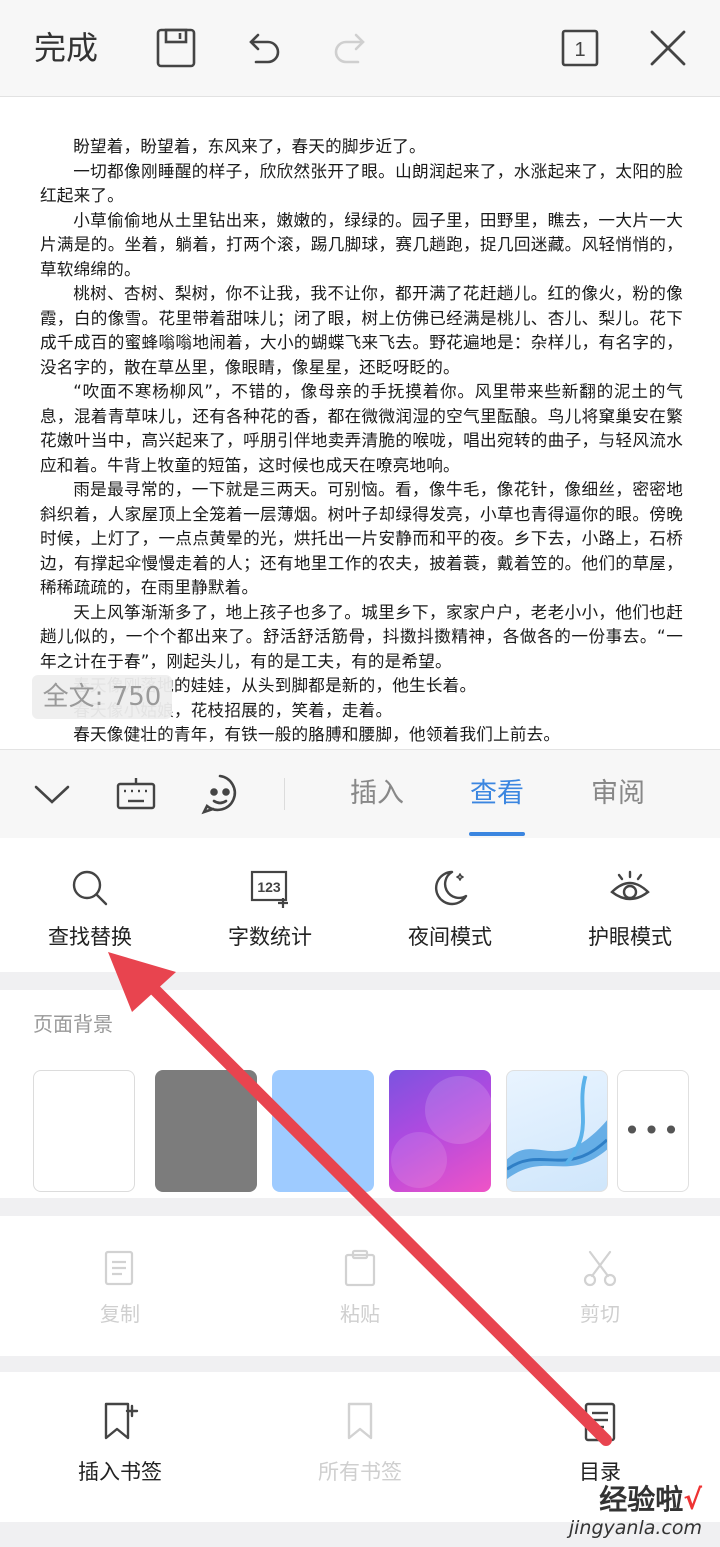 The image size is (720, 1547). I want to click on copy-icon, so click(120, 1268).